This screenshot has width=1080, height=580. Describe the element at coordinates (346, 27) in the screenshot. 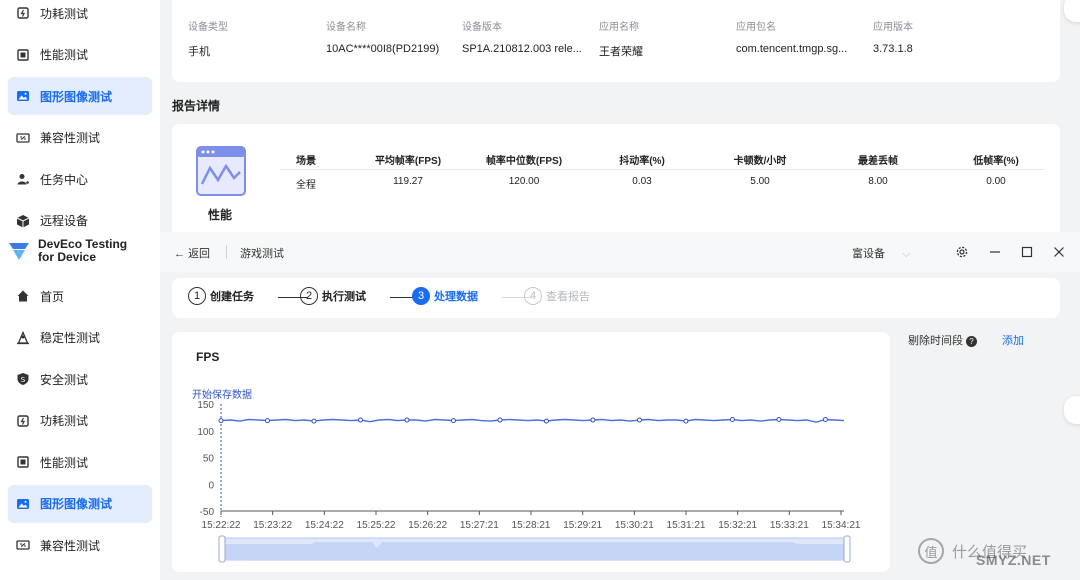

I see `info-label: 设备名称` at that location.